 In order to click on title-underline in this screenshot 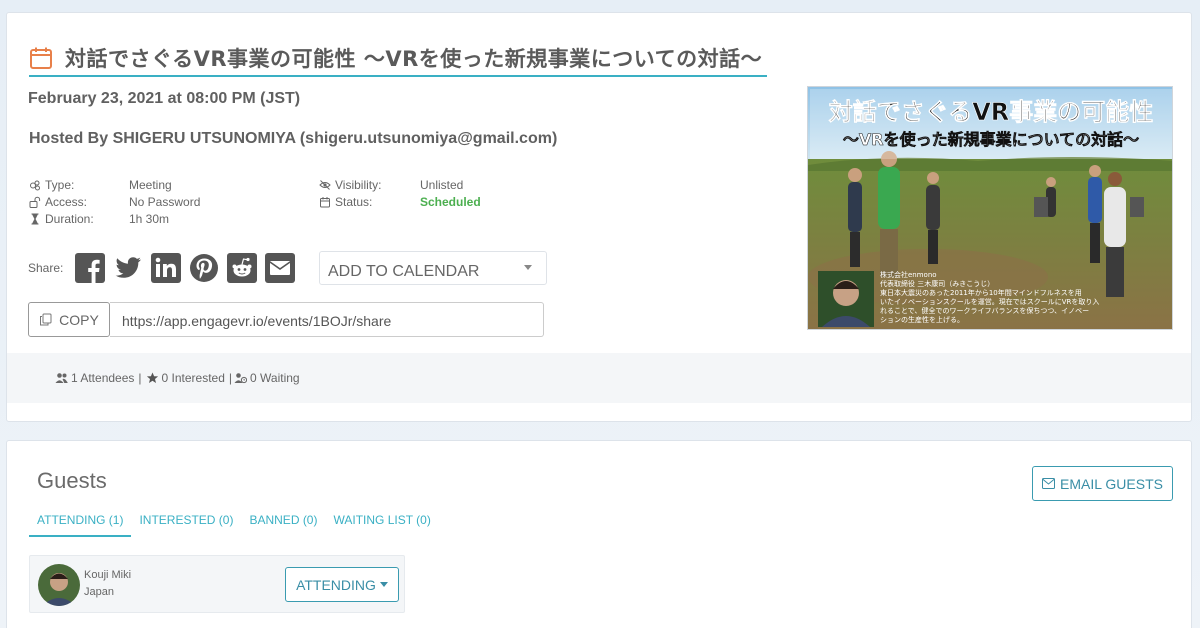, I will do `click(398, 76)`.